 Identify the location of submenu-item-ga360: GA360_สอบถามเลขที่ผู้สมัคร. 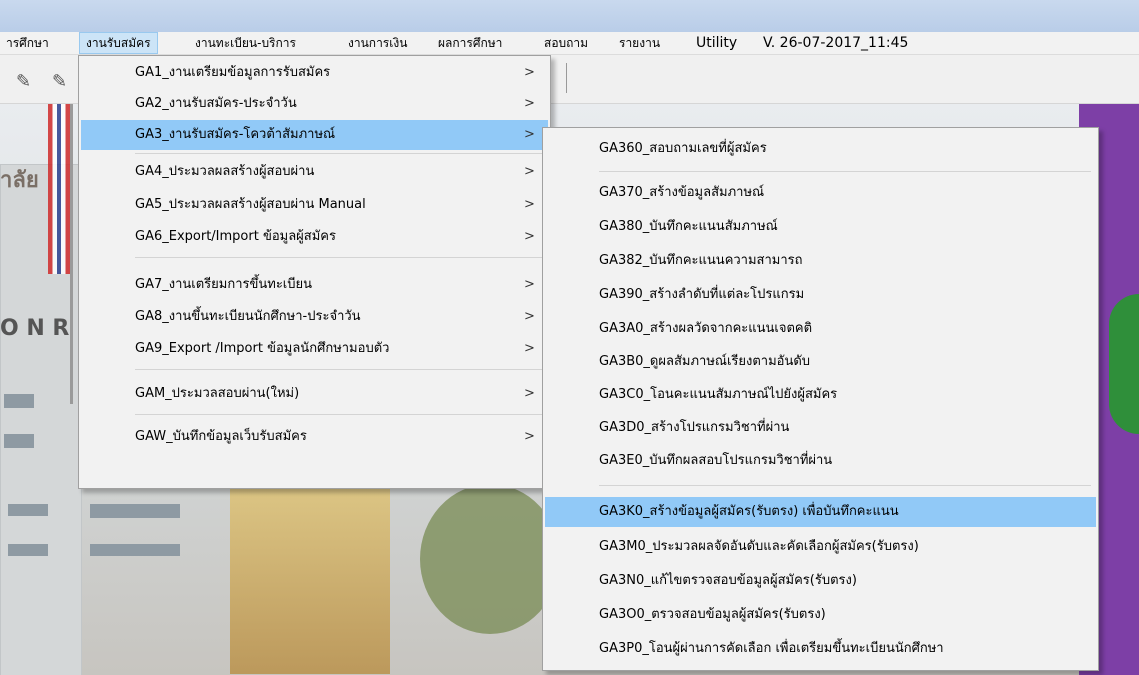
(820, 149).